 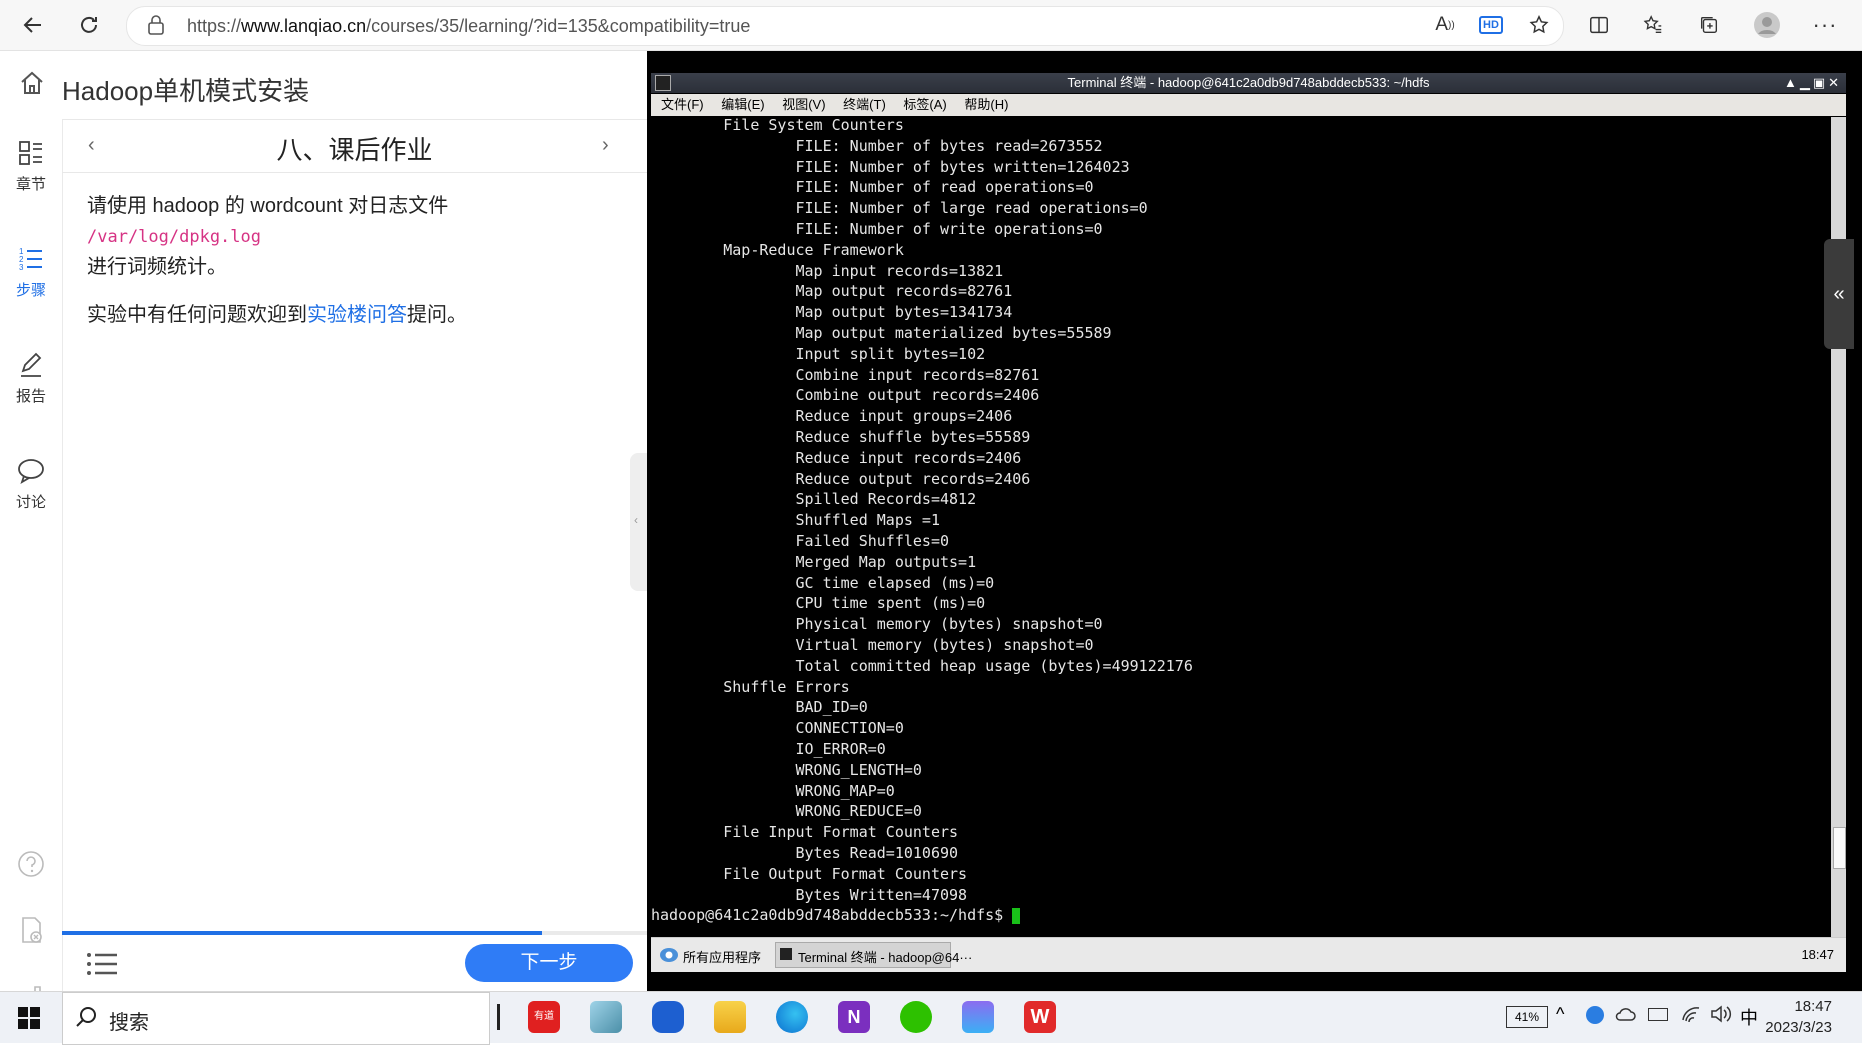 I want to click on expand-sidebar-button: «, so click(x=1839, y=294).